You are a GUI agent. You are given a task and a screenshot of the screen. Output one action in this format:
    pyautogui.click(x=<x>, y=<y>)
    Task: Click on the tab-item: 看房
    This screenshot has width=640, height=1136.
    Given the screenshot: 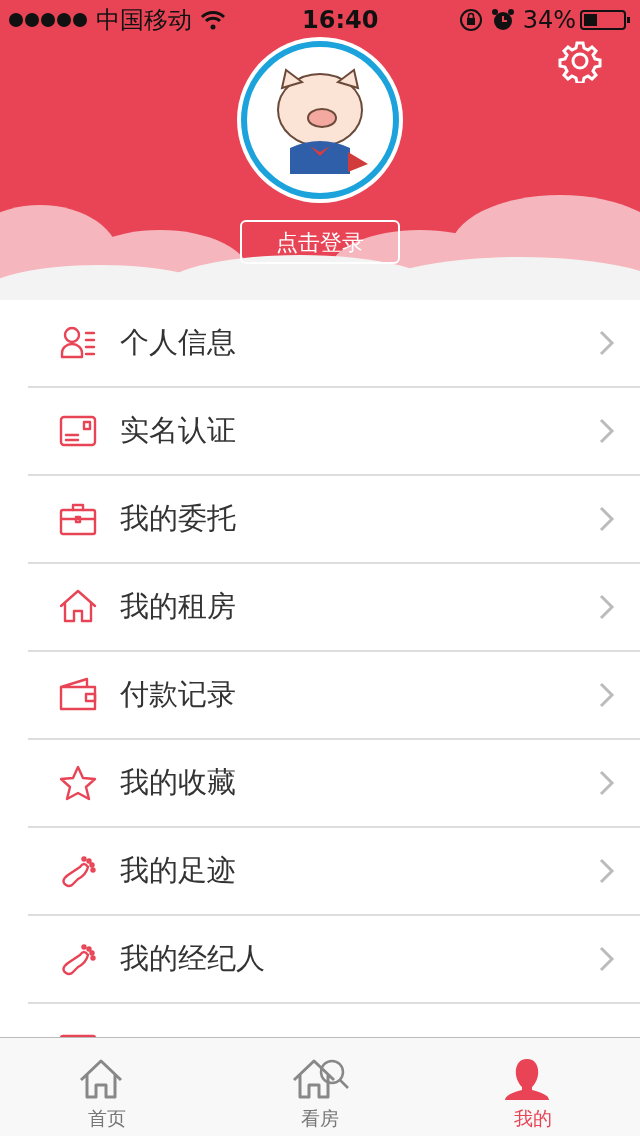 What is the action you would take?
    pyautogui.click(x=320, y=1087)
    